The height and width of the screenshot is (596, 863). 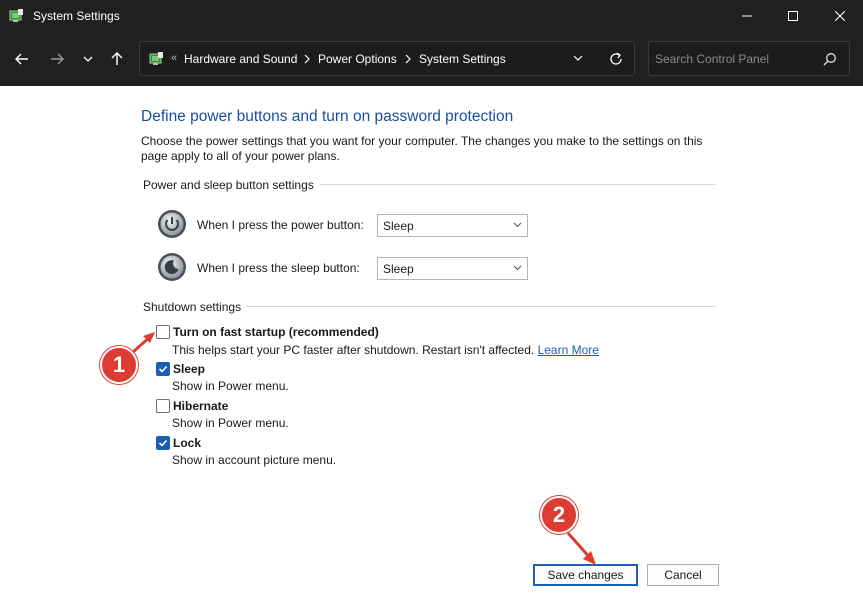 I want to click on power-button-select: Sleep, so click(x=452, y=225).